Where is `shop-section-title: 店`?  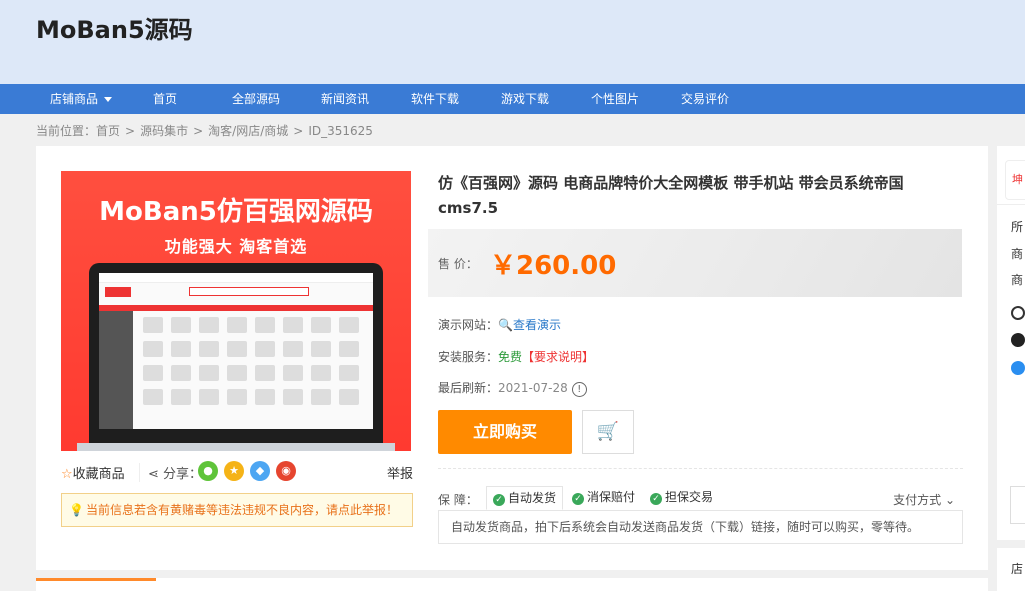
shop-section-title: 店 is located at coordinates (1017, 569).